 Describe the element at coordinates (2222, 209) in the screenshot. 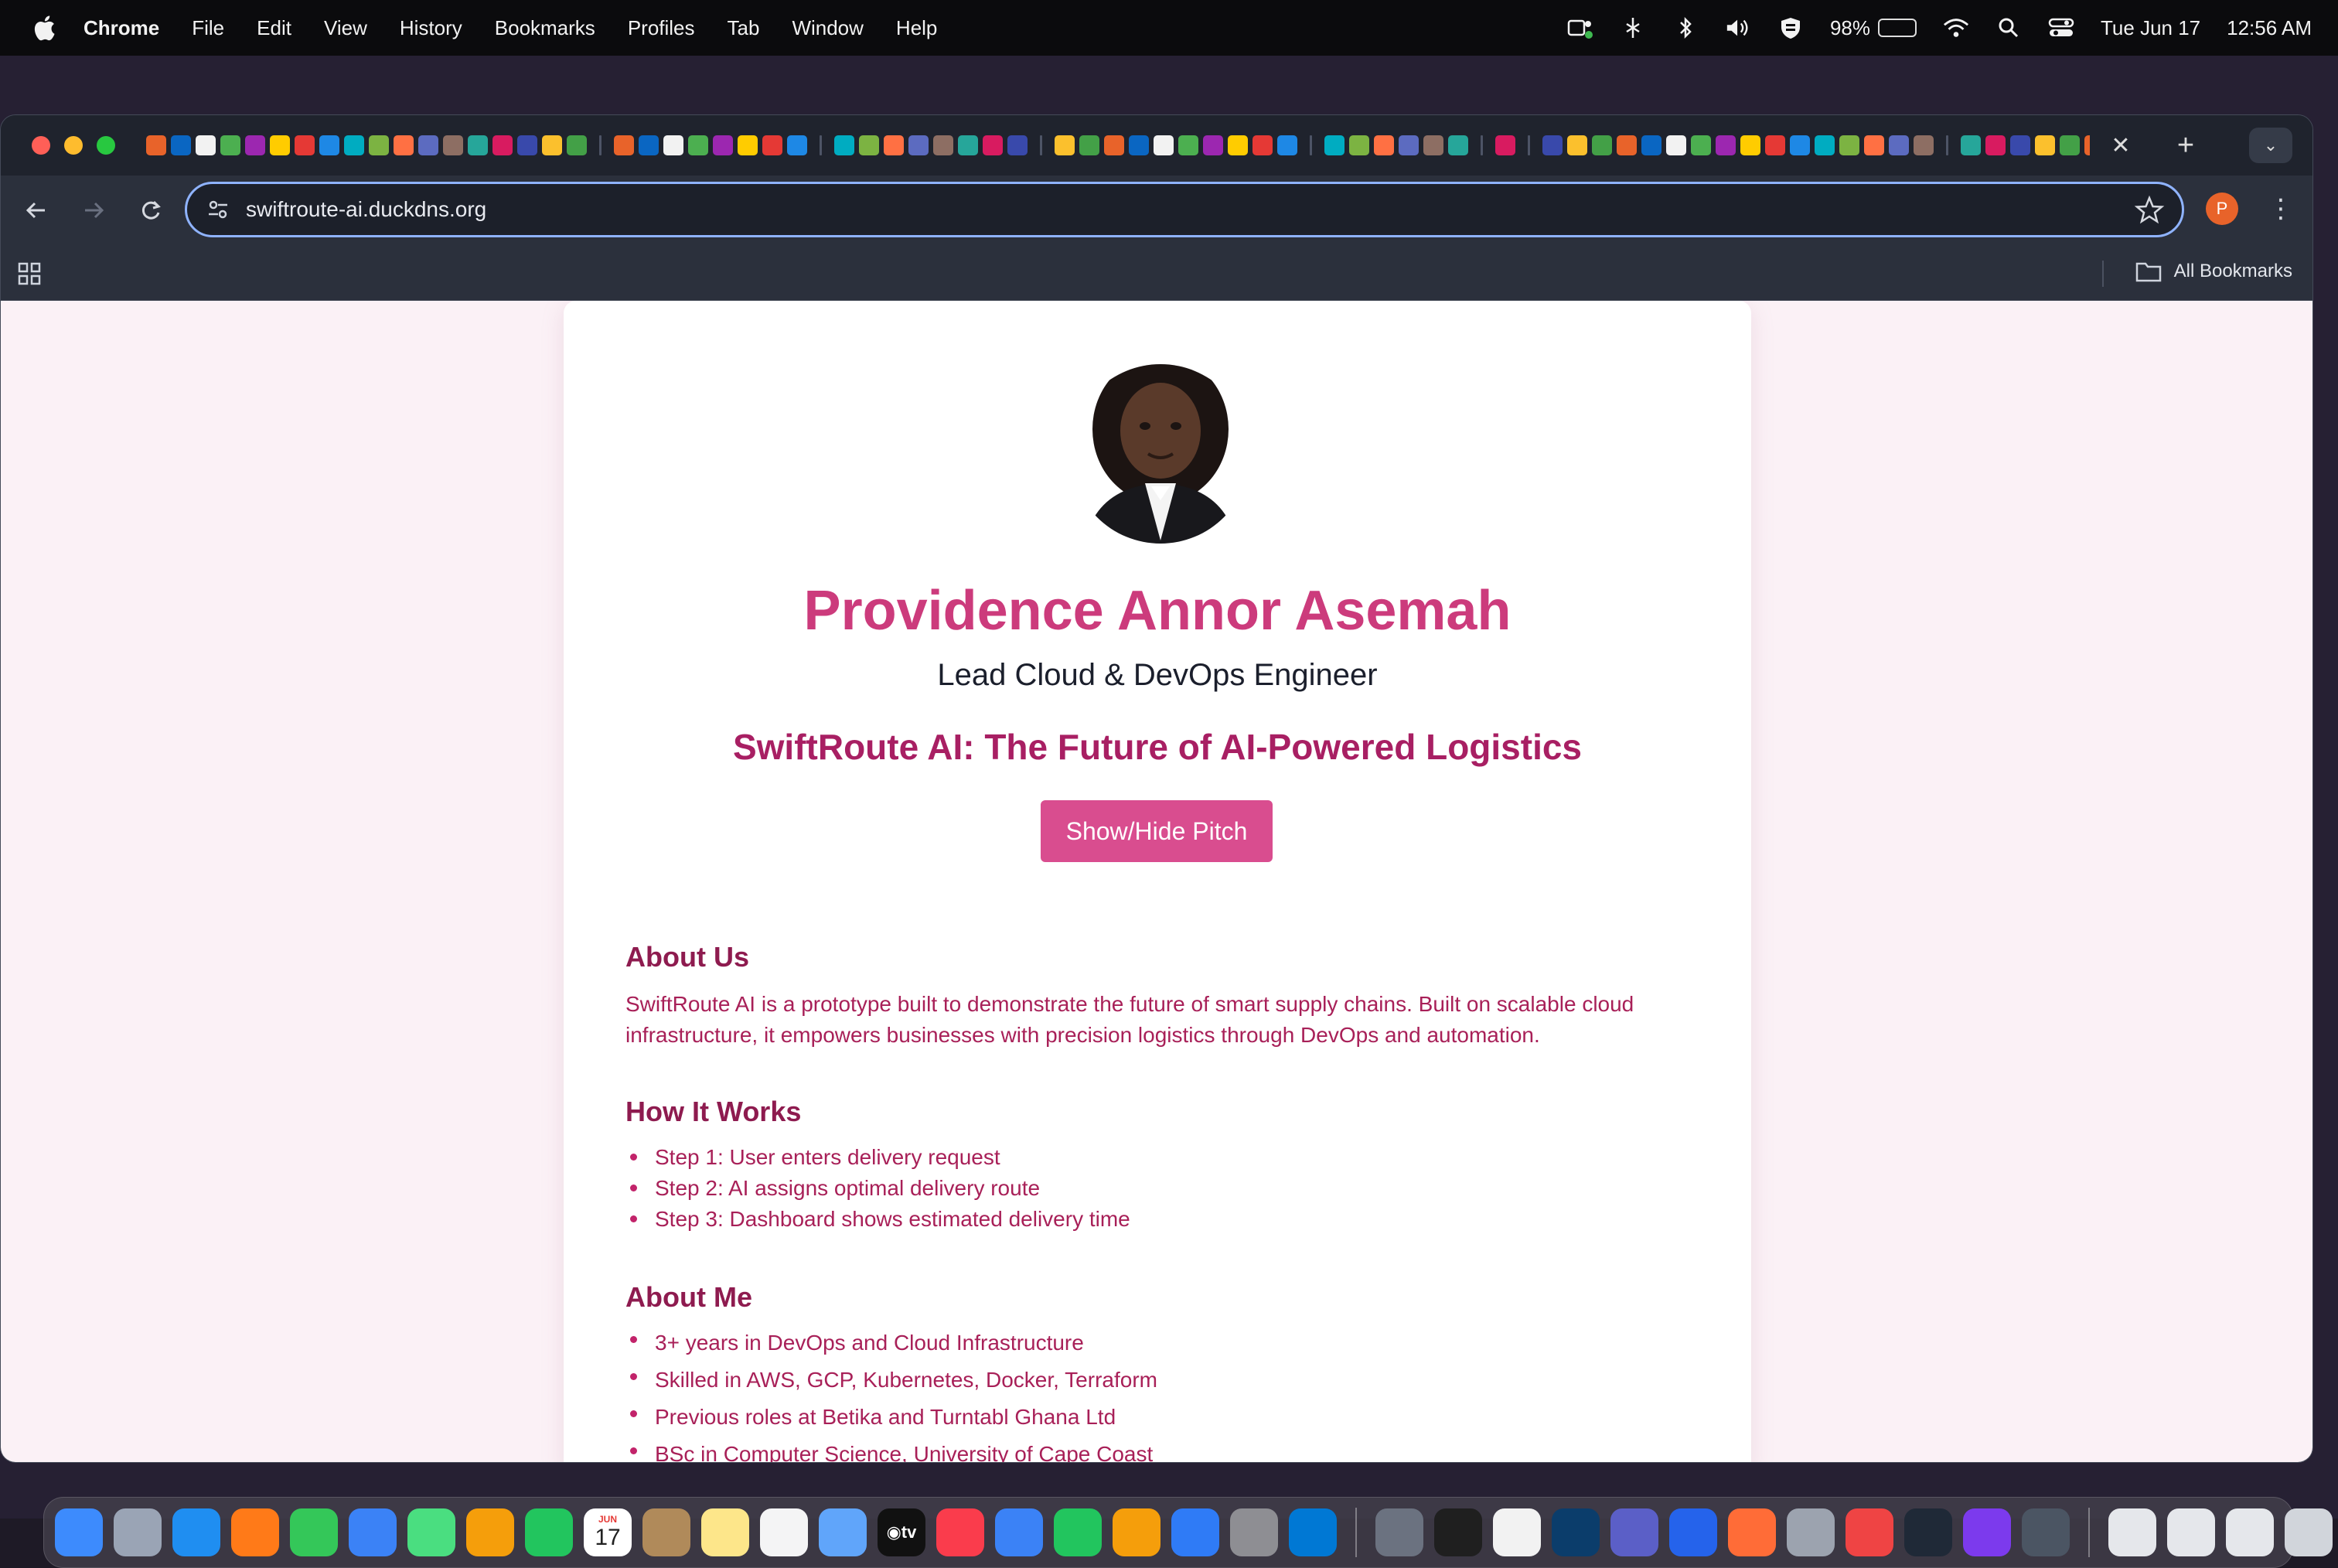

I see `profile-avatar: P` at that location.